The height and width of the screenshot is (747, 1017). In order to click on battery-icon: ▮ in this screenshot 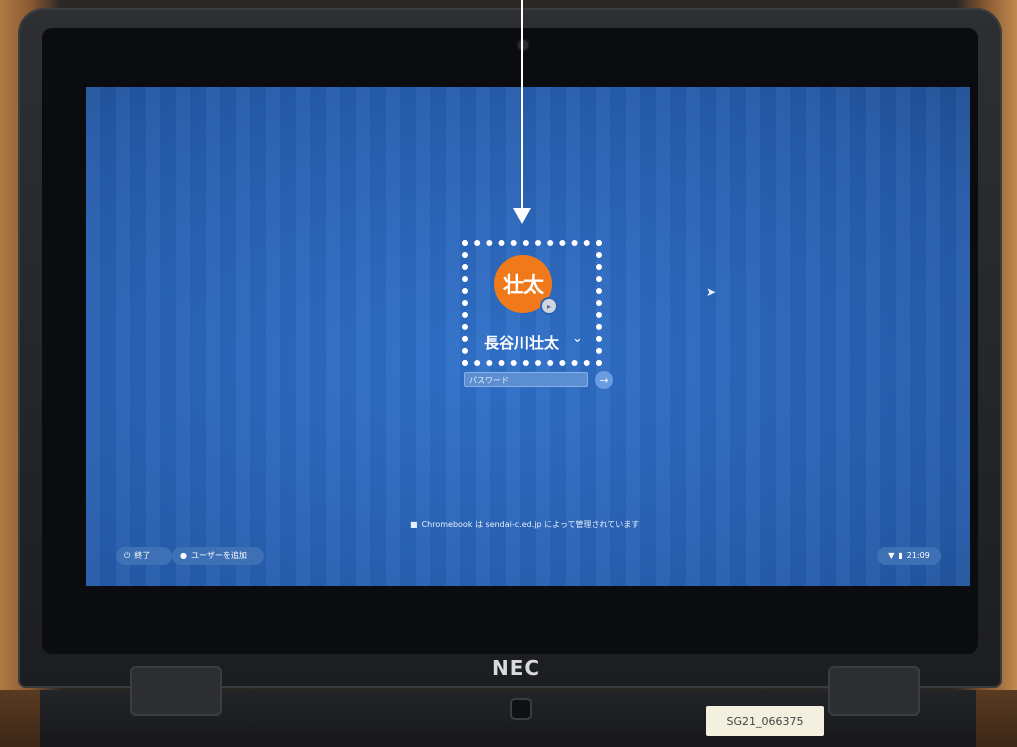, I will do `click(900, 555)`.